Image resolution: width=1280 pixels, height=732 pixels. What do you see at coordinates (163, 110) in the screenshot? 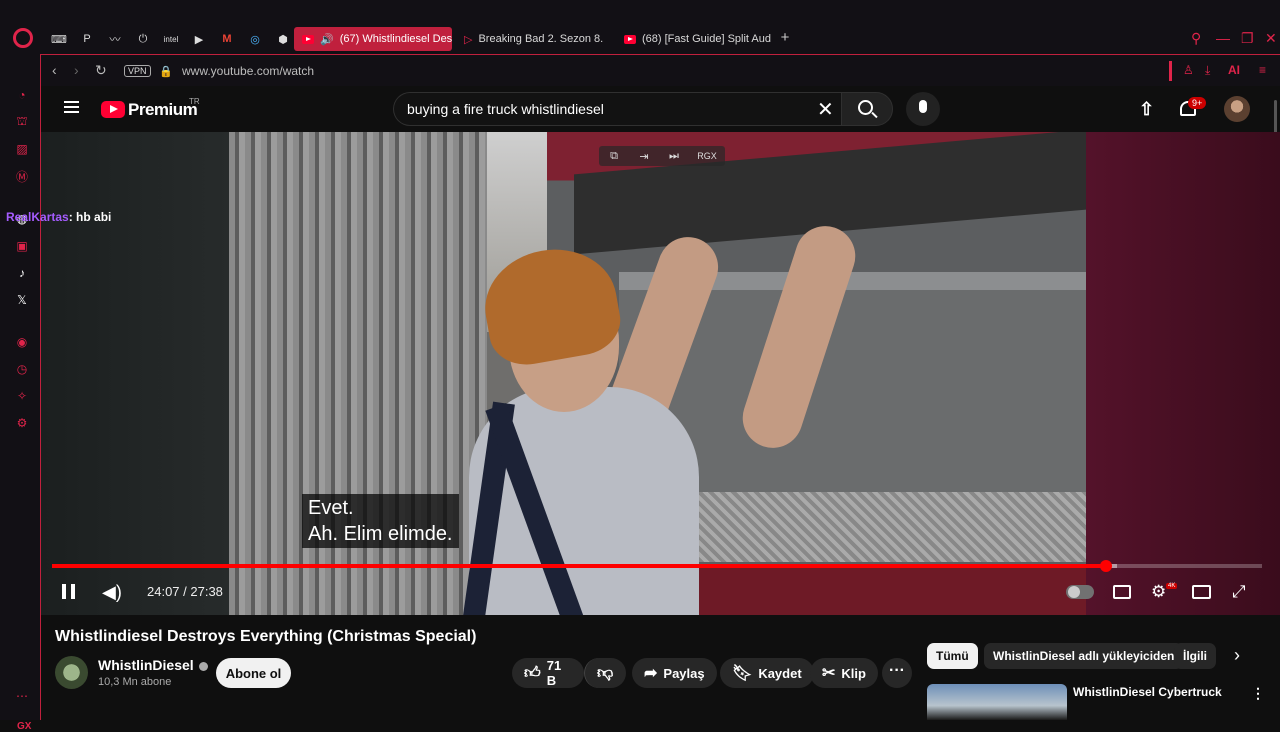
I see `youtube-premium-label: Premium` at bounding box center [163, 110].